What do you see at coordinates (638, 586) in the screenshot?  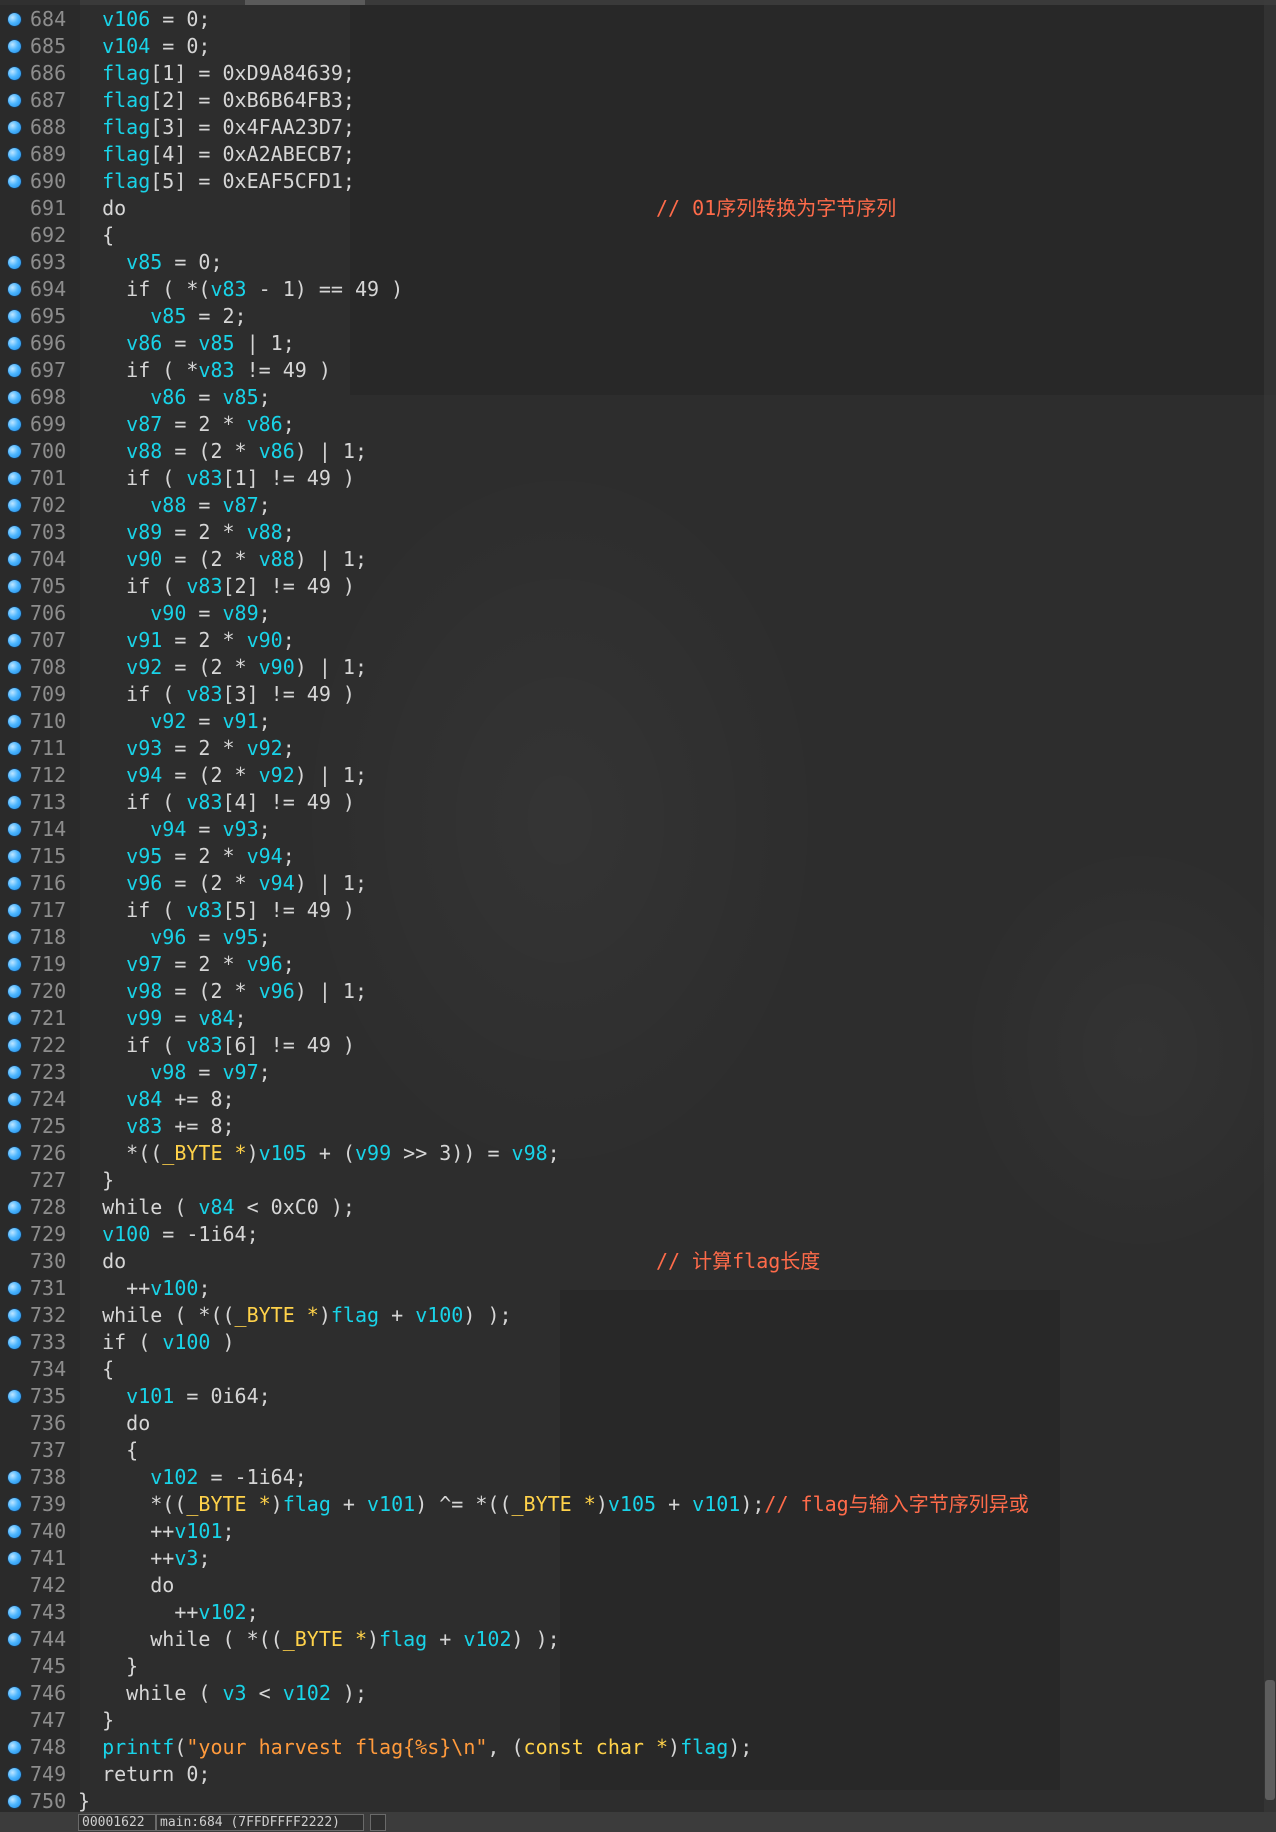 I see `code-line: 705 if ( v83[2] != 49 )` at bounding box center [638, 586].